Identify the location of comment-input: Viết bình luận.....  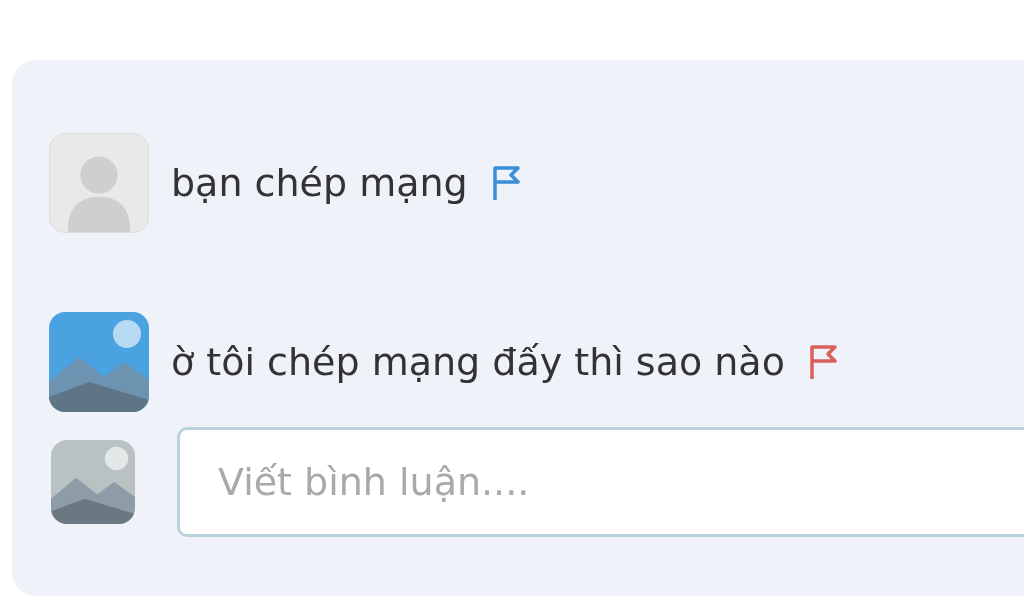
(600, 482).